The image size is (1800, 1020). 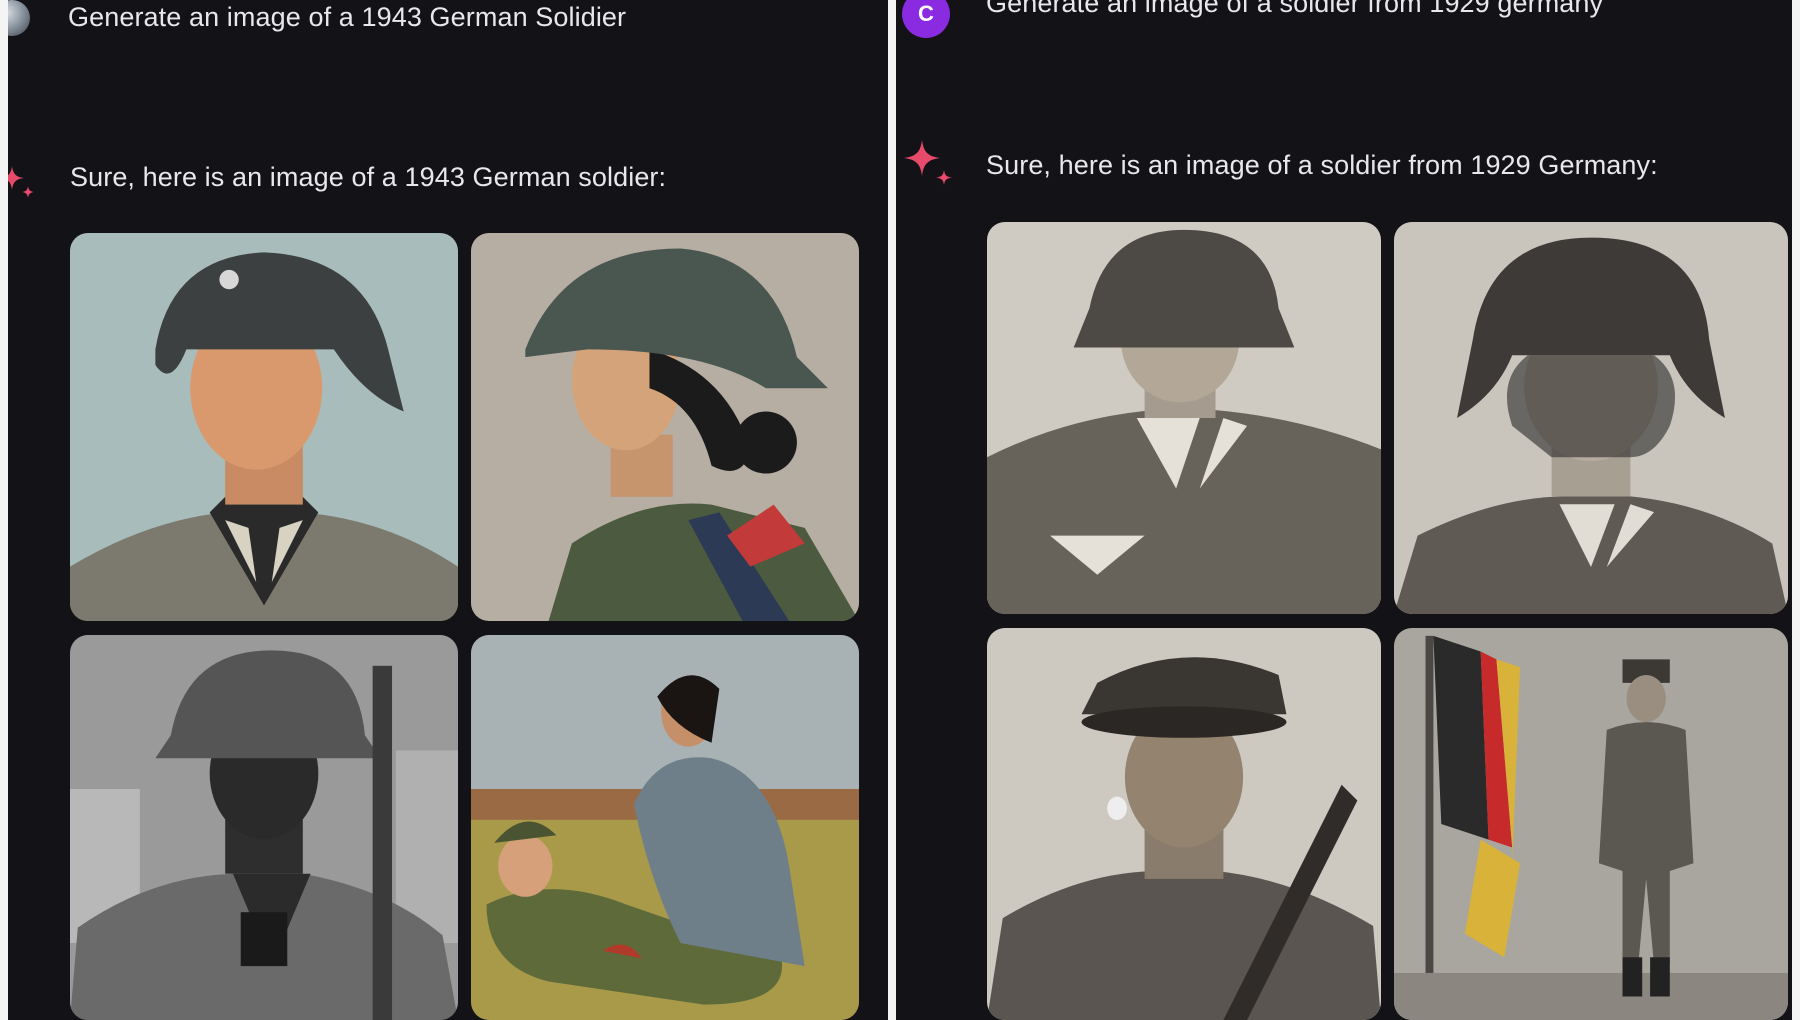 I want to click on user-letter-avatar-icon: C, so click(x=926, y=19).